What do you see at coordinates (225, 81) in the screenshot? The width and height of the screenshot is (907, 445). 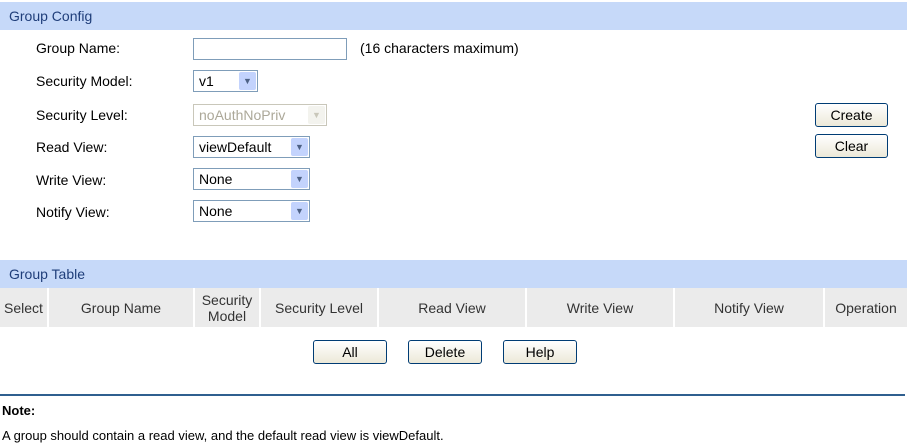 I see `security-model-select: v1 ▼` at bounding box center [225, 81].